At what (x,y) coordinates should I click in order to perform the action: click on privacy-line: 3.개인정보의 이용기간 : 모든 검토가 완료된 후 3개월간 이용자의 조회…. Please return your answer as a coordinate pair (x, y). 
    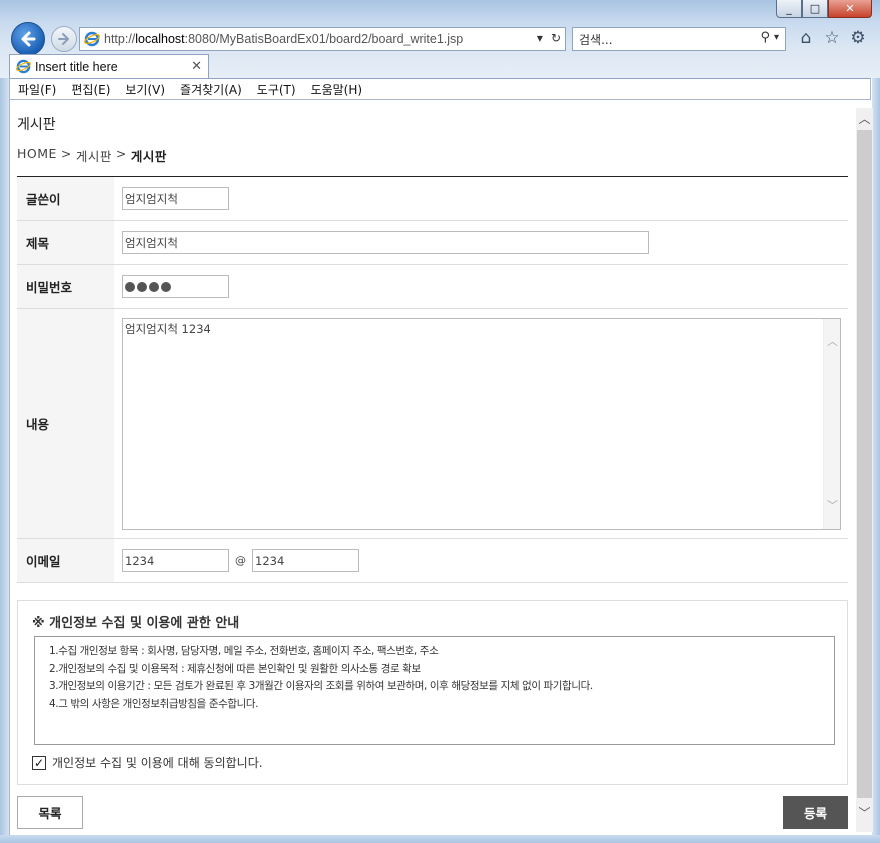
    Looking at the image, I should click on (321, 686).